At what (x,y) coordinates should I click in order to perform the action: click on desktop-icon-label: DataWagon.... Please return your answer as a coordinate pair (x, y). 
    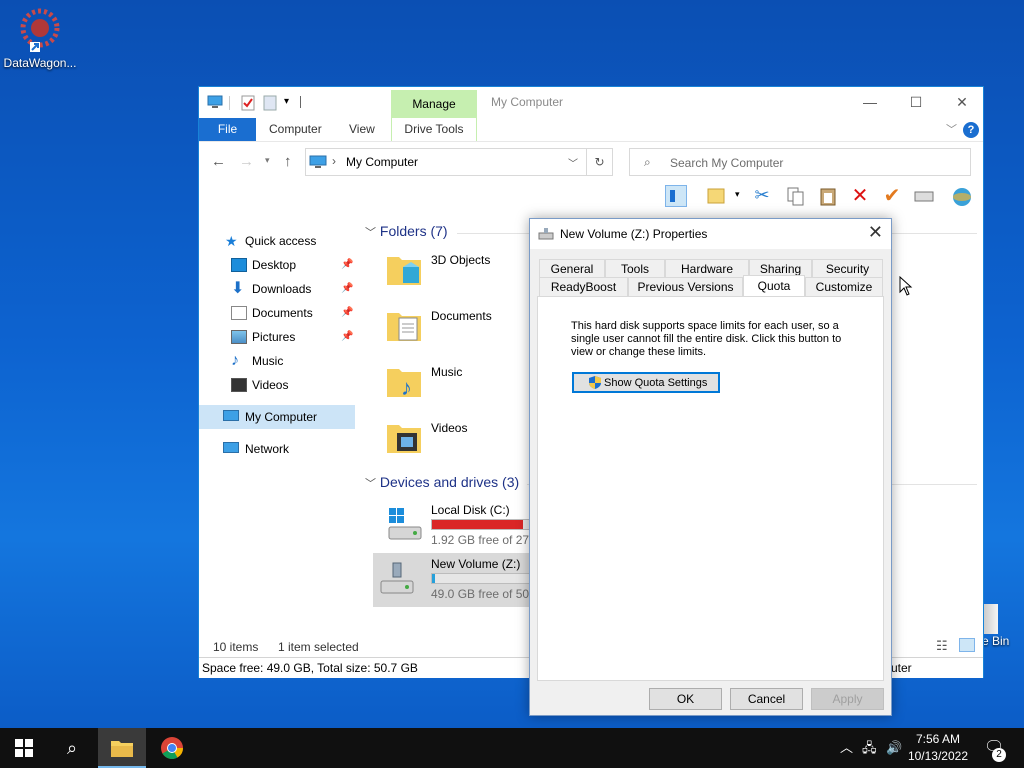
    Looking at the image, I should click on (40, 63).